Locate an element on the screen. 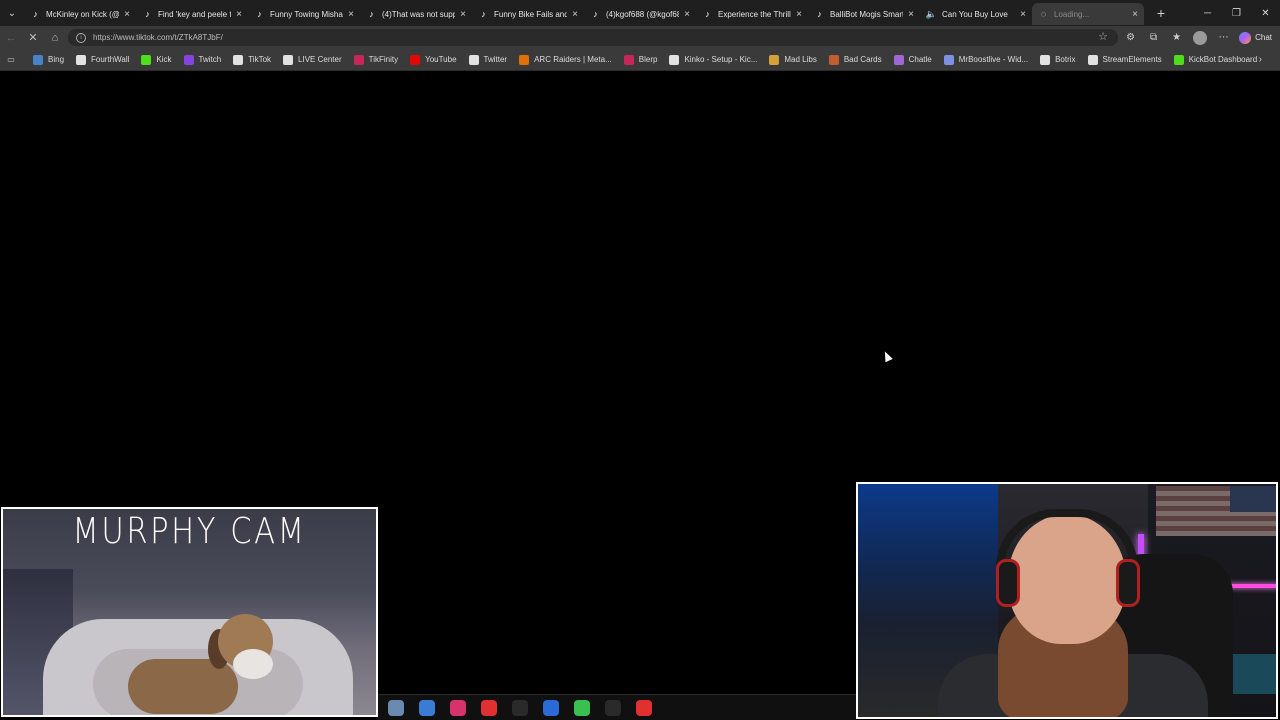 This screenshot has height=720, width=1280. tab-title: Can You Buy Love is located at coordinates (975, 14).